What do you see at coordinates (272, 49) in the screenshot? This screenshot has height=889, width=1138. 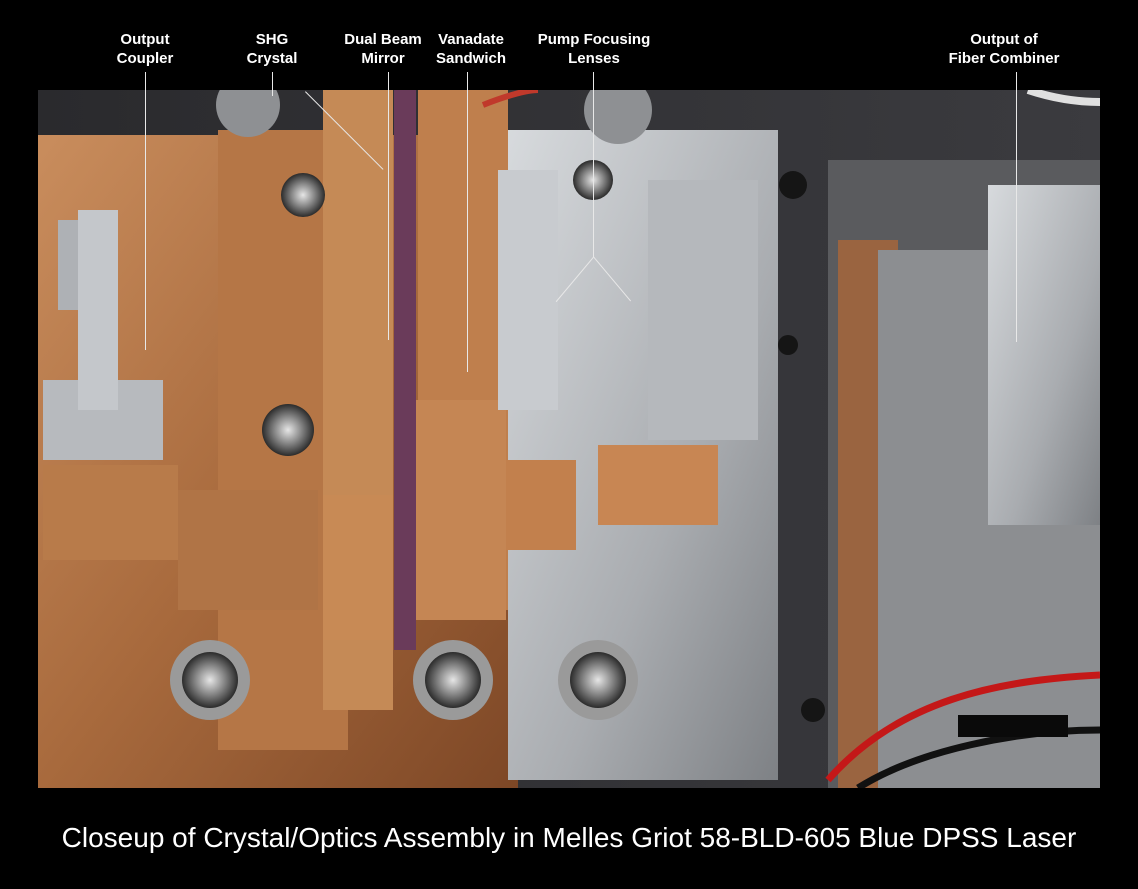 I see `label-shg-crystal: SHG Crystal` at bounding box center [272, 49].